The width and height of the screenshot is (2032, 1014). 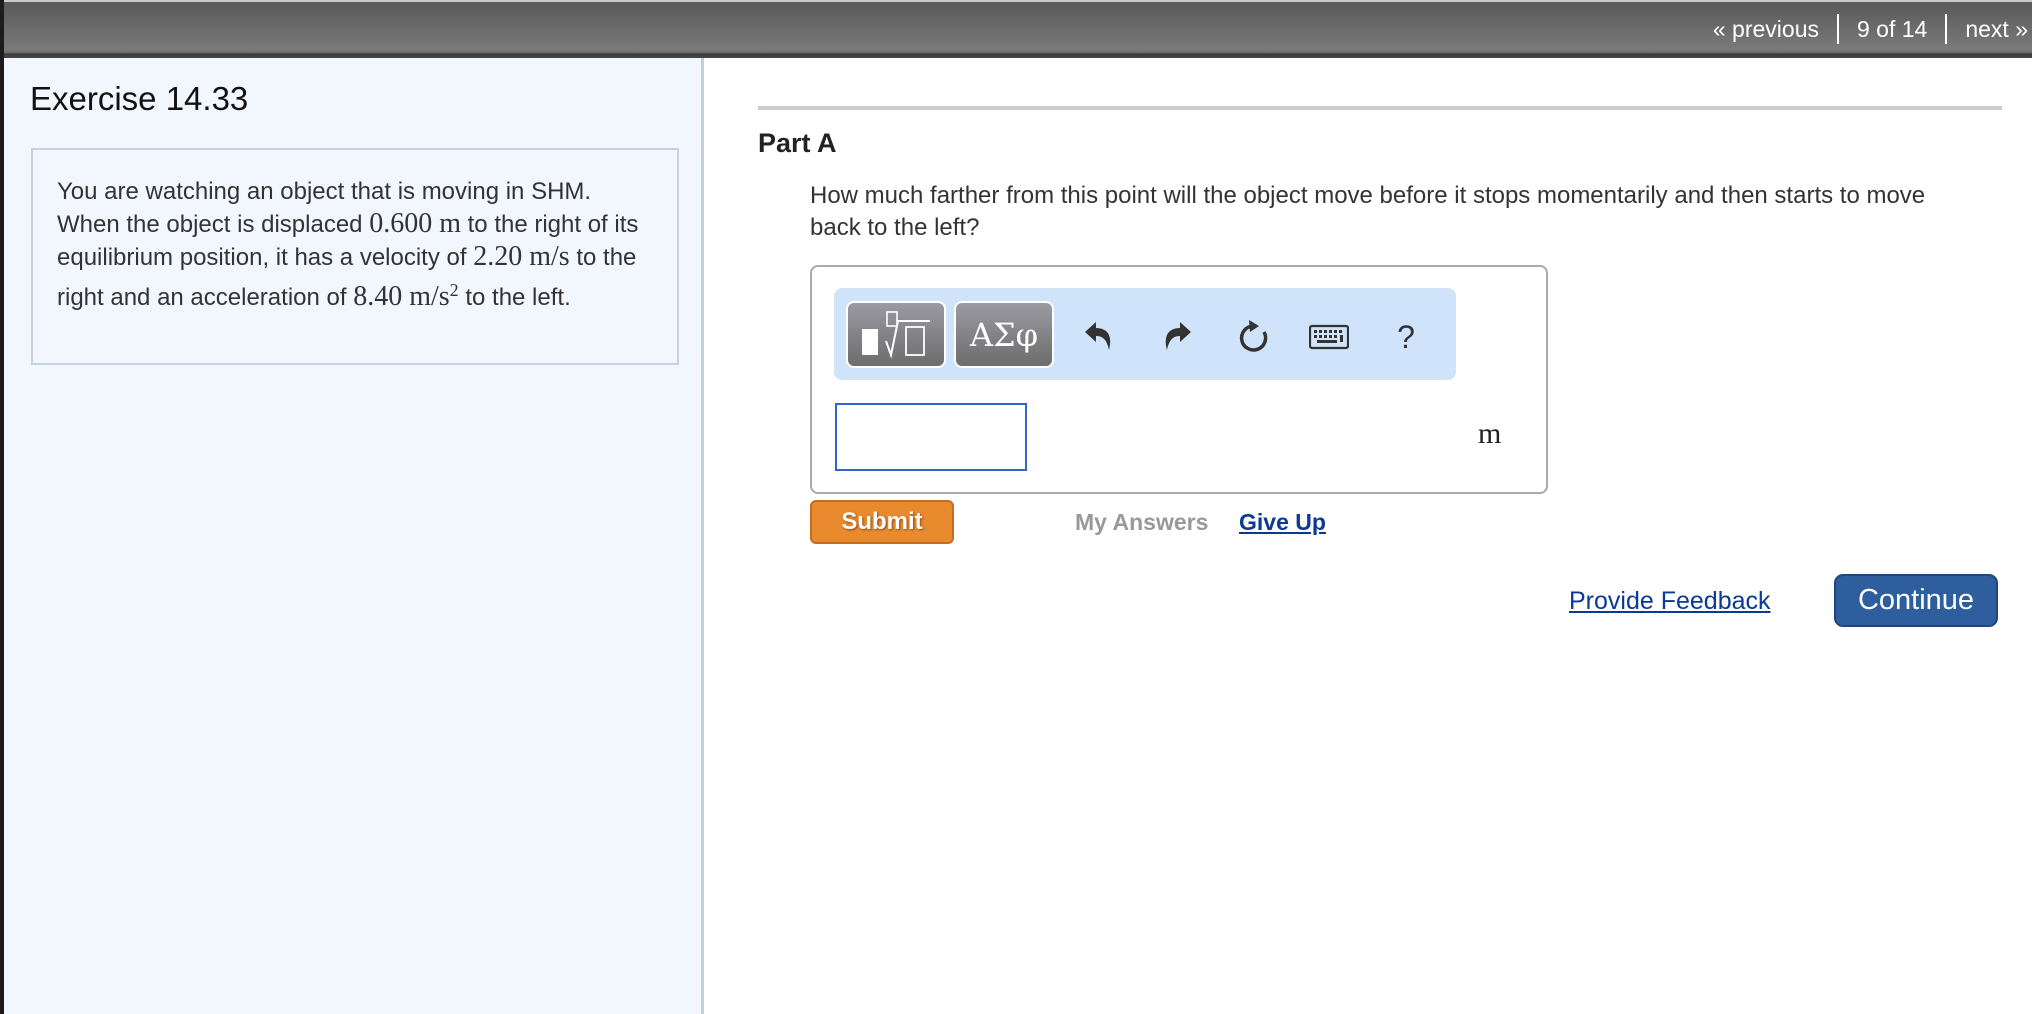 I want to click on redo-button, so click(x=1176, y=337).